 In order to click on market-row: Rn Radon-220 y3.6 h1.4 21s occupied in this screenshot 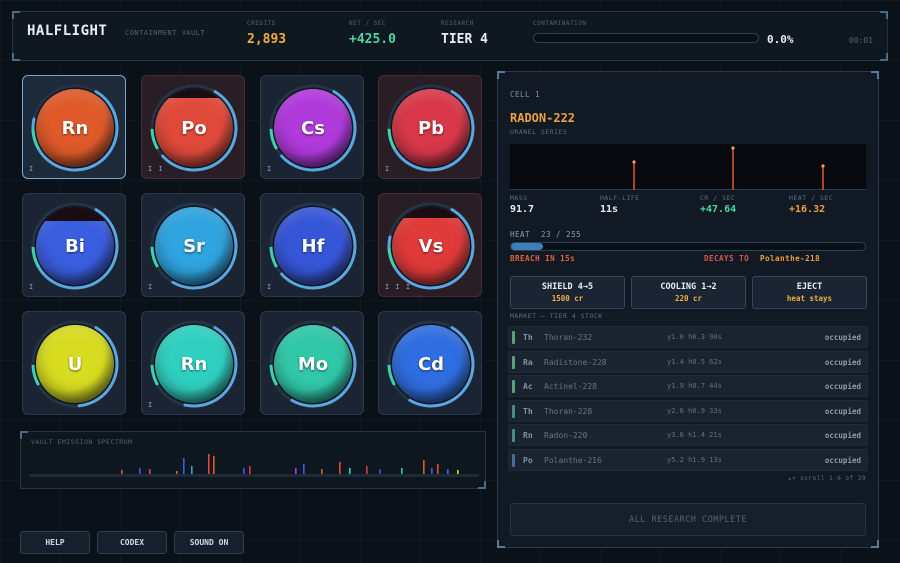, I will do `click(688, 435)`.